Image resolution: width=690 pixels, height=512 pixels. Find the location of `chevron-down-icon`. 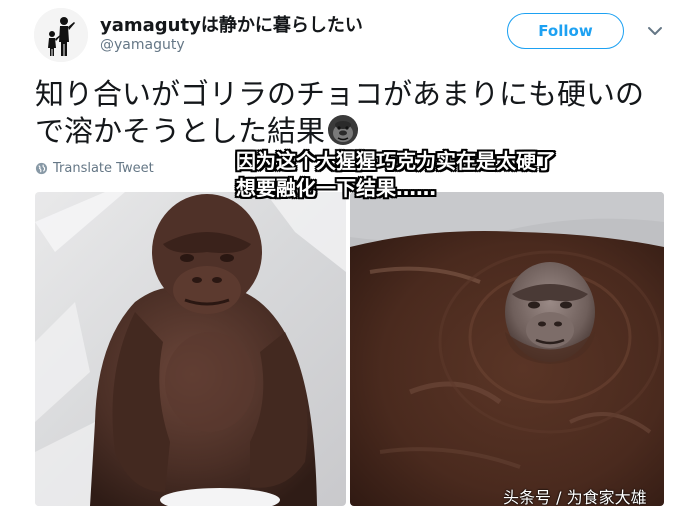

chevron-down-icon is located at coordinates (655, 31).